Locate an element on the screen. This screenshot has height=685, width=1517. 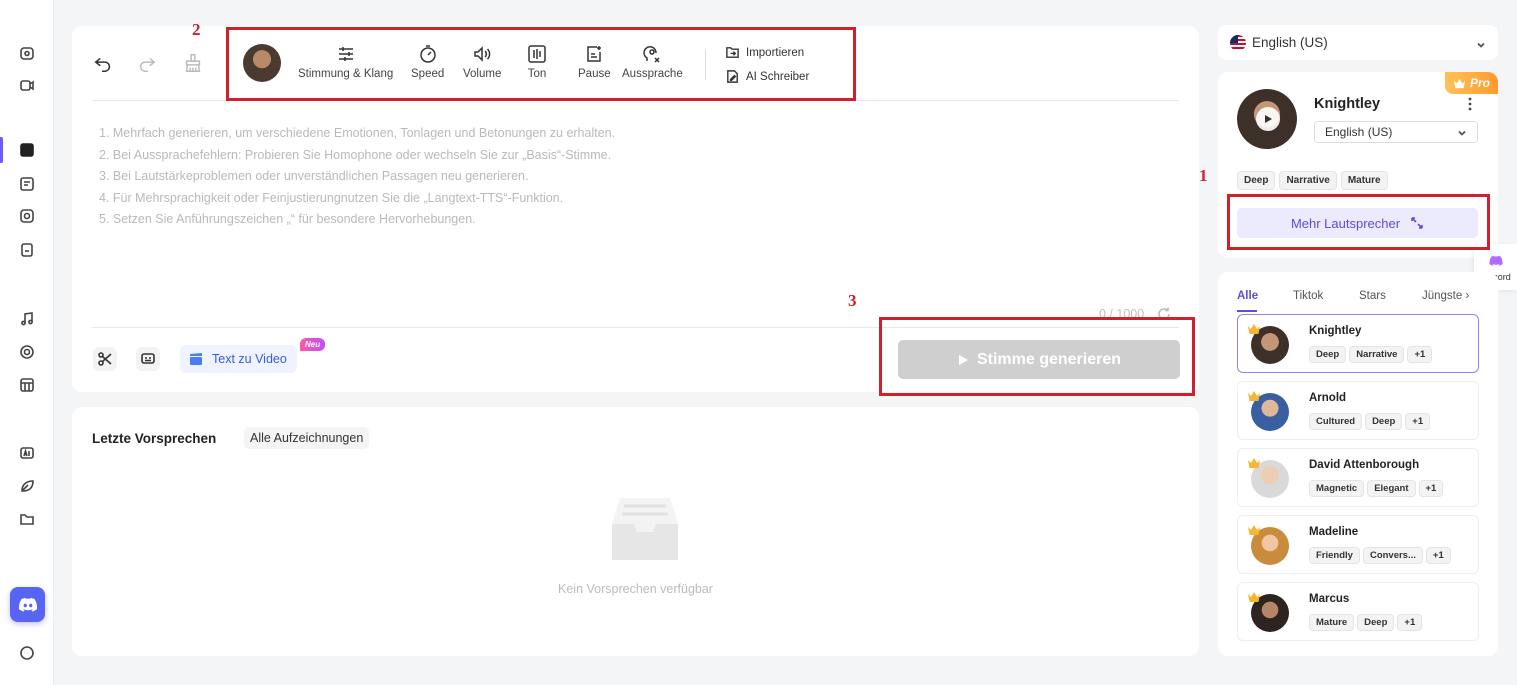
scissors-button is located at coordinates (105, 359).